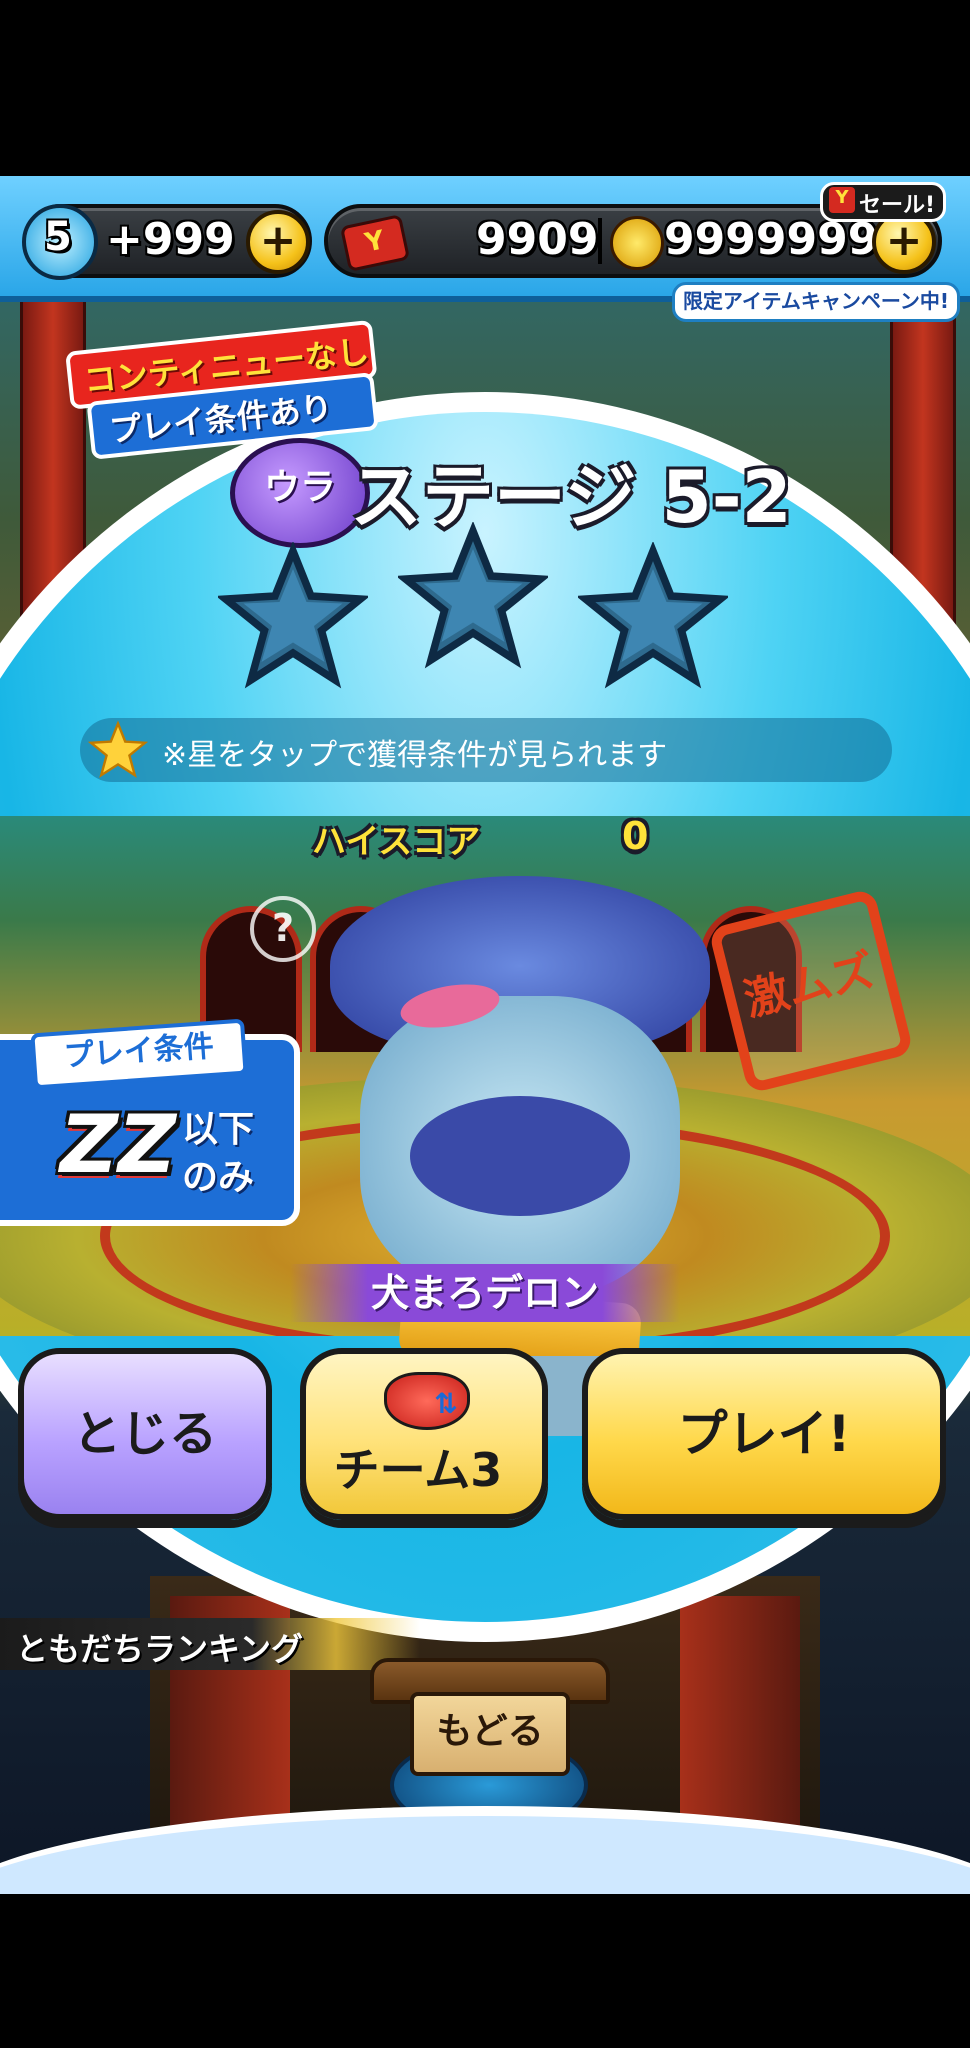  What do you see at coordinates (218, 1129) in the screenshot?
I see `play-condition-suffix-line1: 以下` at bounding box center [218, 1129].